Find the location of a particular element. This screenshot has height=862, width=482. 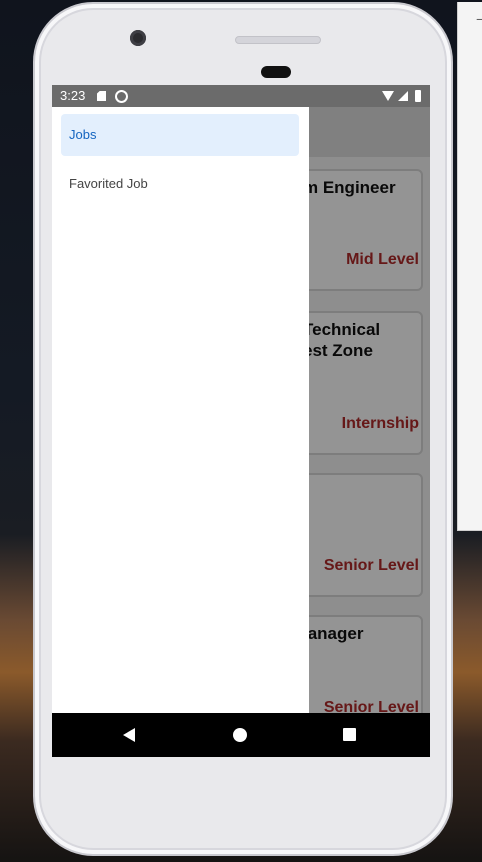

window-icon: − is located at coordinates (479, 19).